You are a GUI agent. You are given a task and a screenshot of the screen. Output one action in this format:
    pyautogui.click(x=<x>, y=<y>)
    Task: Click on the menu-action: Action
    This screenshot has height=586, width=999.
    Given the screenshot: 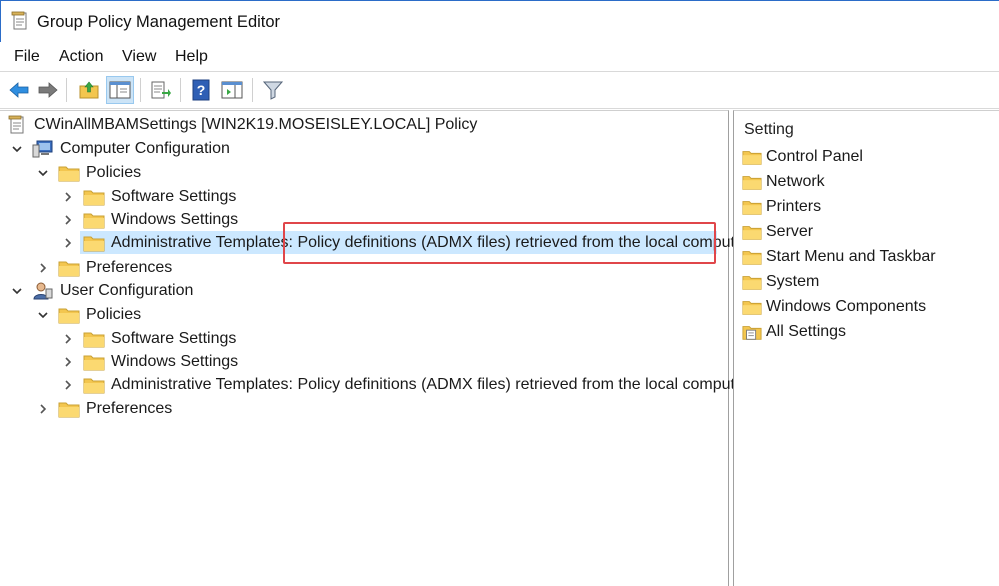 What is the action you would take?
    pyautogui.click(x=81, y=57)
    